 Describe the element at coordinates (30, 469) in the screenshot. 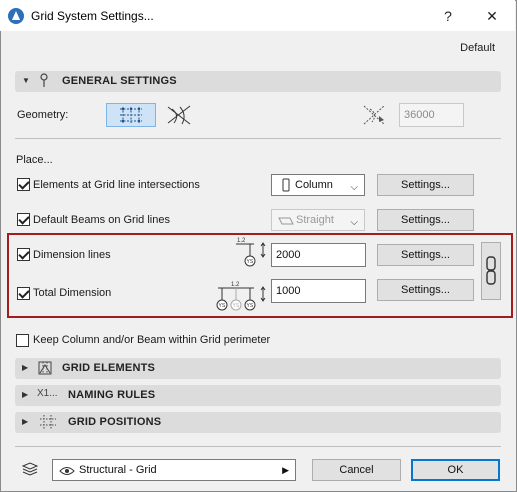

I see `layers-icon` at that location.